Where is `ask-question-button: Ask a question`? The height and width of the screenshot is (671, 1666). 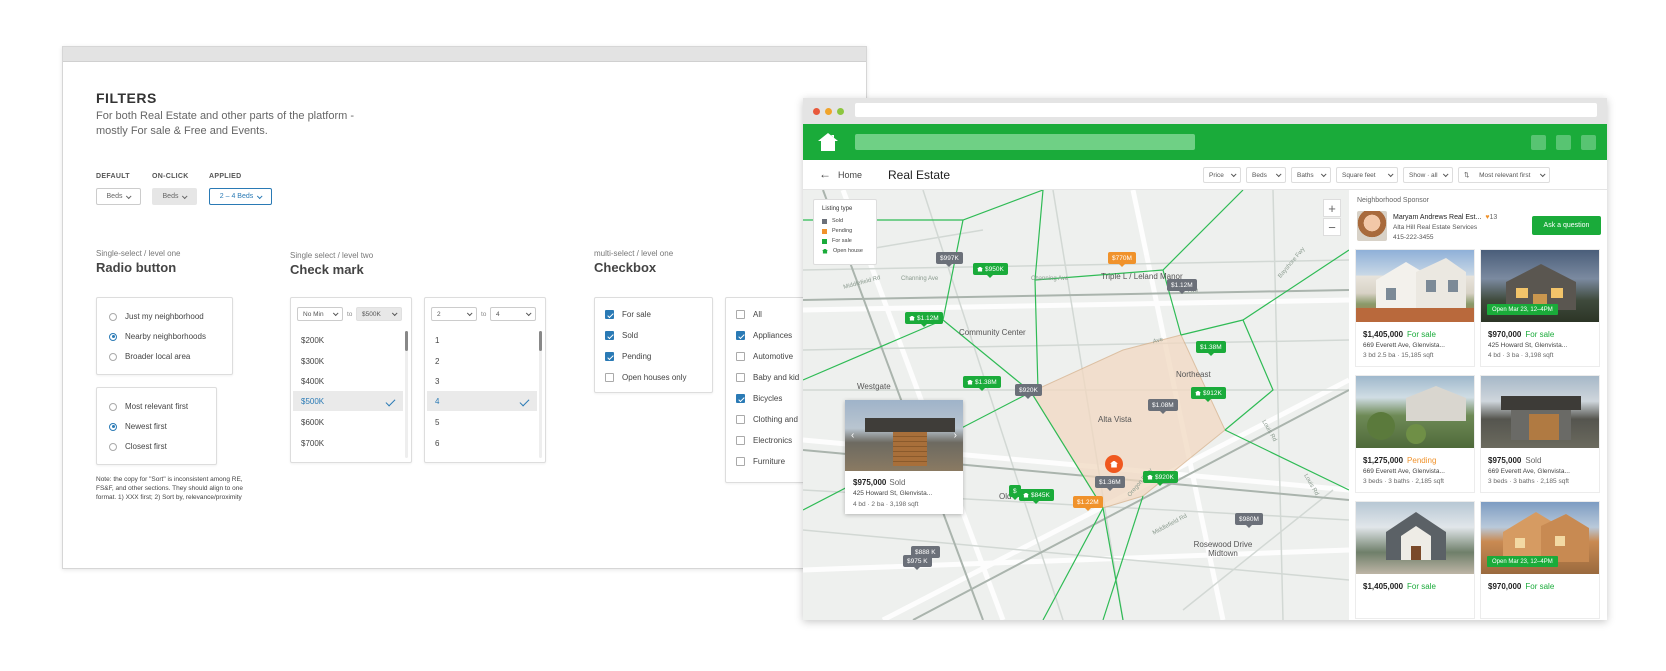
ask-question-button: Ask a question is located at coordinates (1566, 225).